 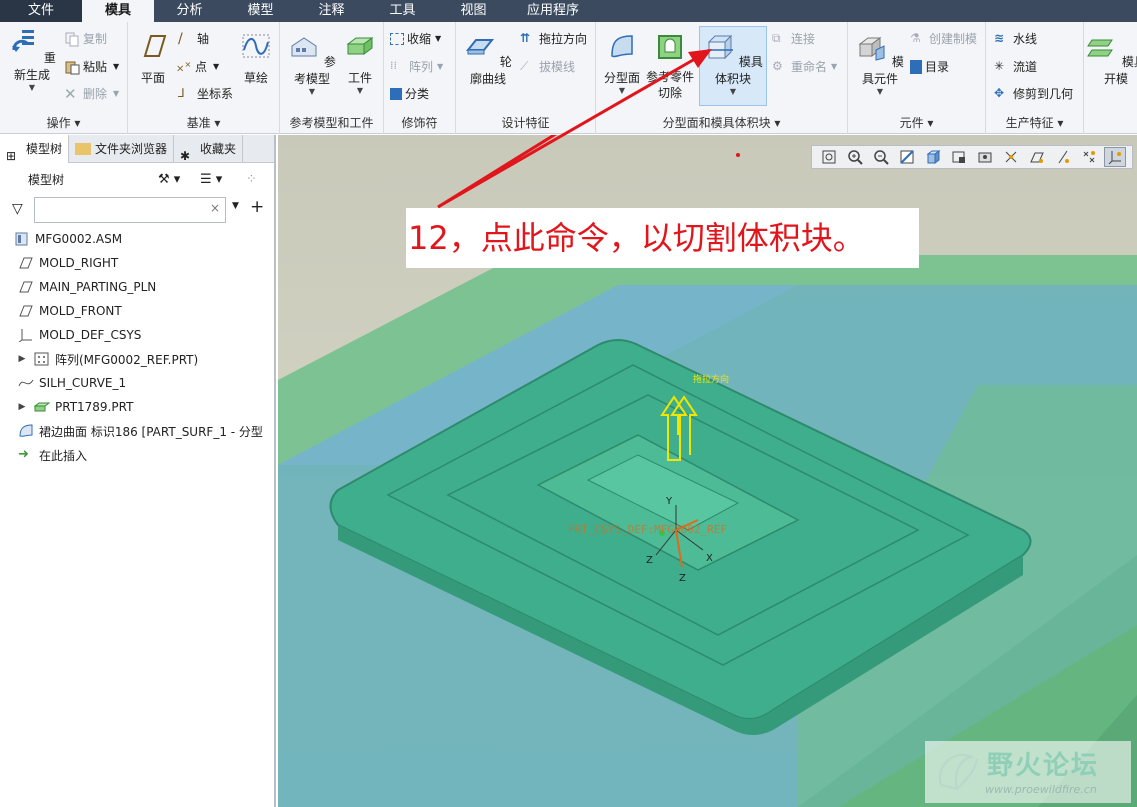 I want to click on tree-settings-icon: ⚒ ▾, so click(x=169, y=179).